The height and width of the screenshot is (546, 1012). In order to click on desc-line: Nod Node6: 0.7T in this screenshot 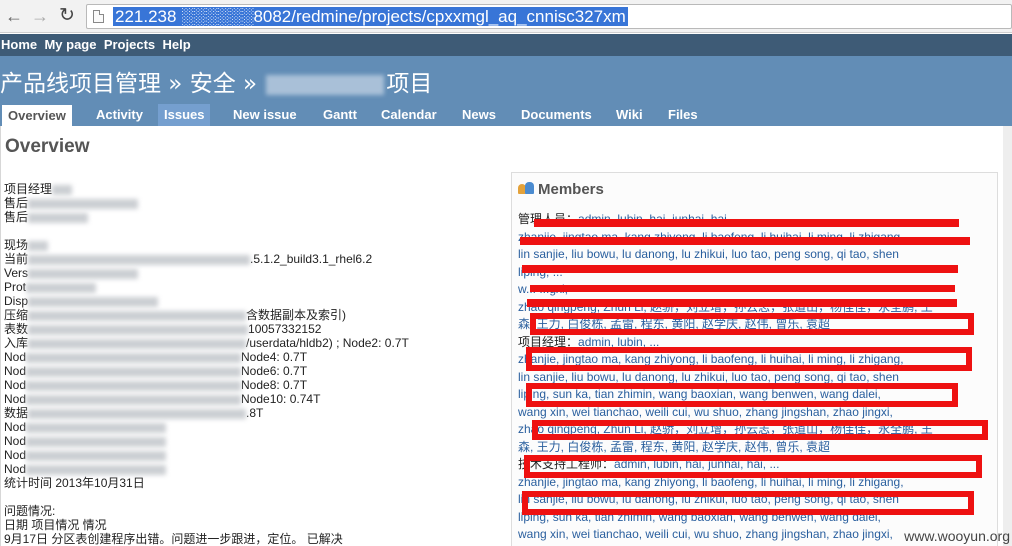, I will do `click(156, 371)`.